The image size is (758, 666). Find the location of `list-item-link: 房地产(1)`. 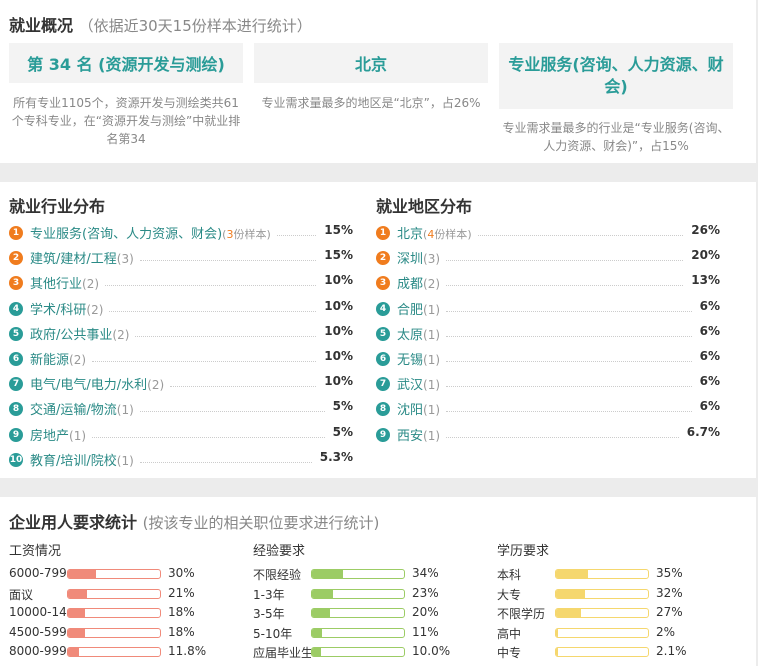

list-item-link: 房地产(1) is located at coordinates (58, 434).